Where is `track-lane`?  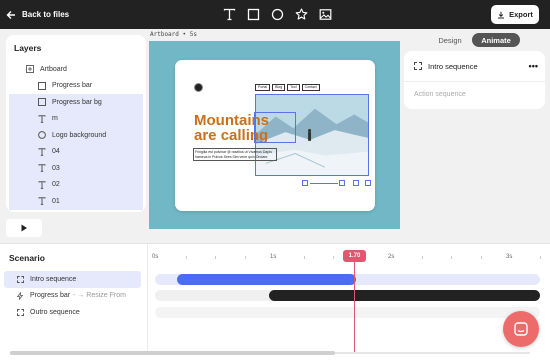
track-lane is located at coordinates (347, 312).